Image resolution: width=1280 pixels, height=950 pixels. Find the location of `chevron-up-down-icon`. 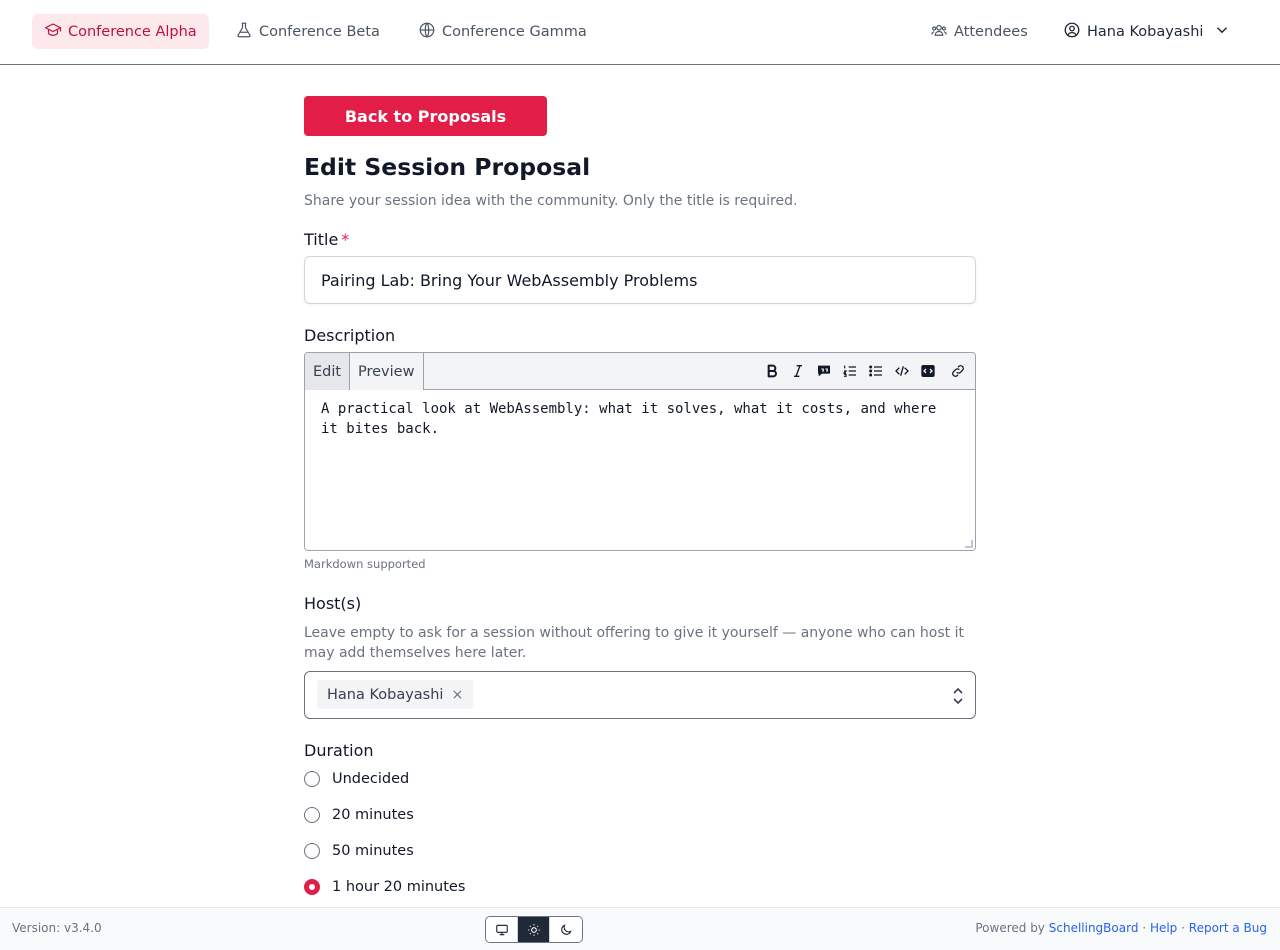

chevron-up-down-icon is located at coordinates (958, 696).